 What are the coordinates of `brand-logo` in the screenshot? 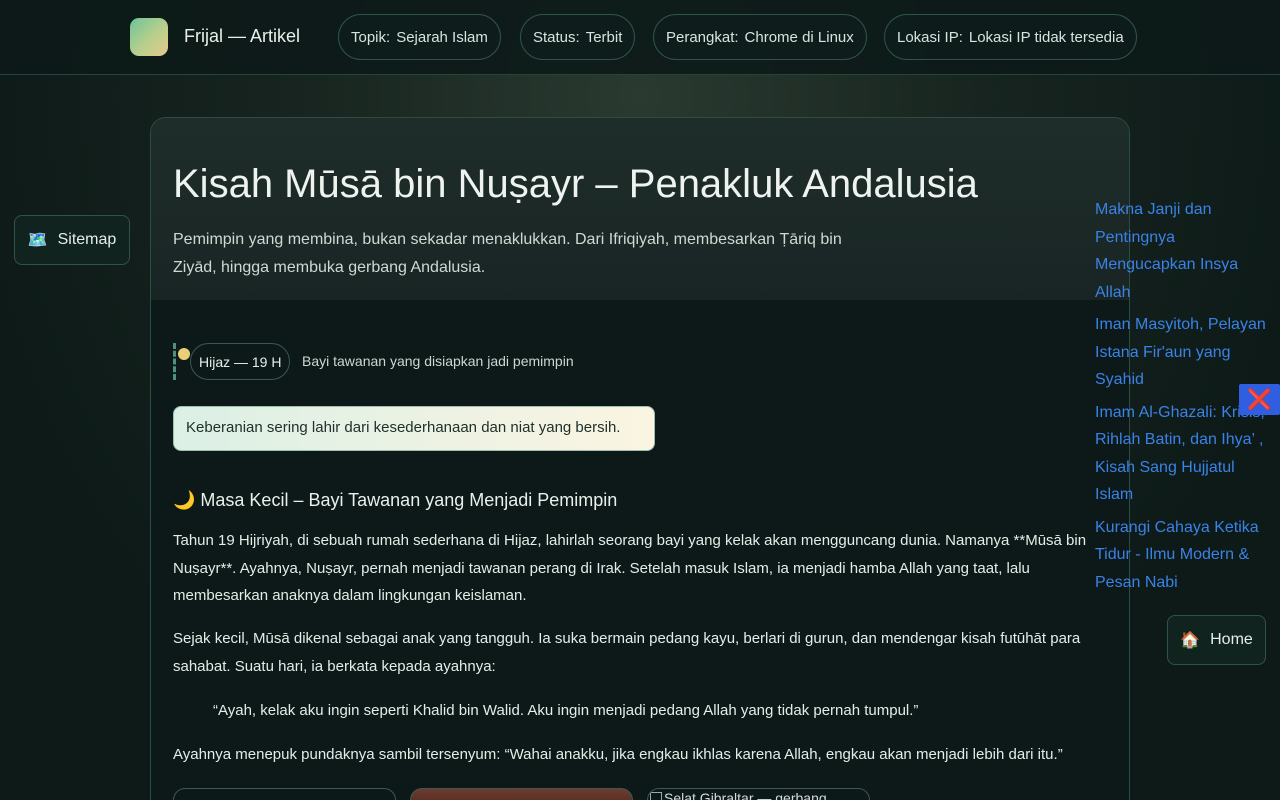 It's located at (149, 37).